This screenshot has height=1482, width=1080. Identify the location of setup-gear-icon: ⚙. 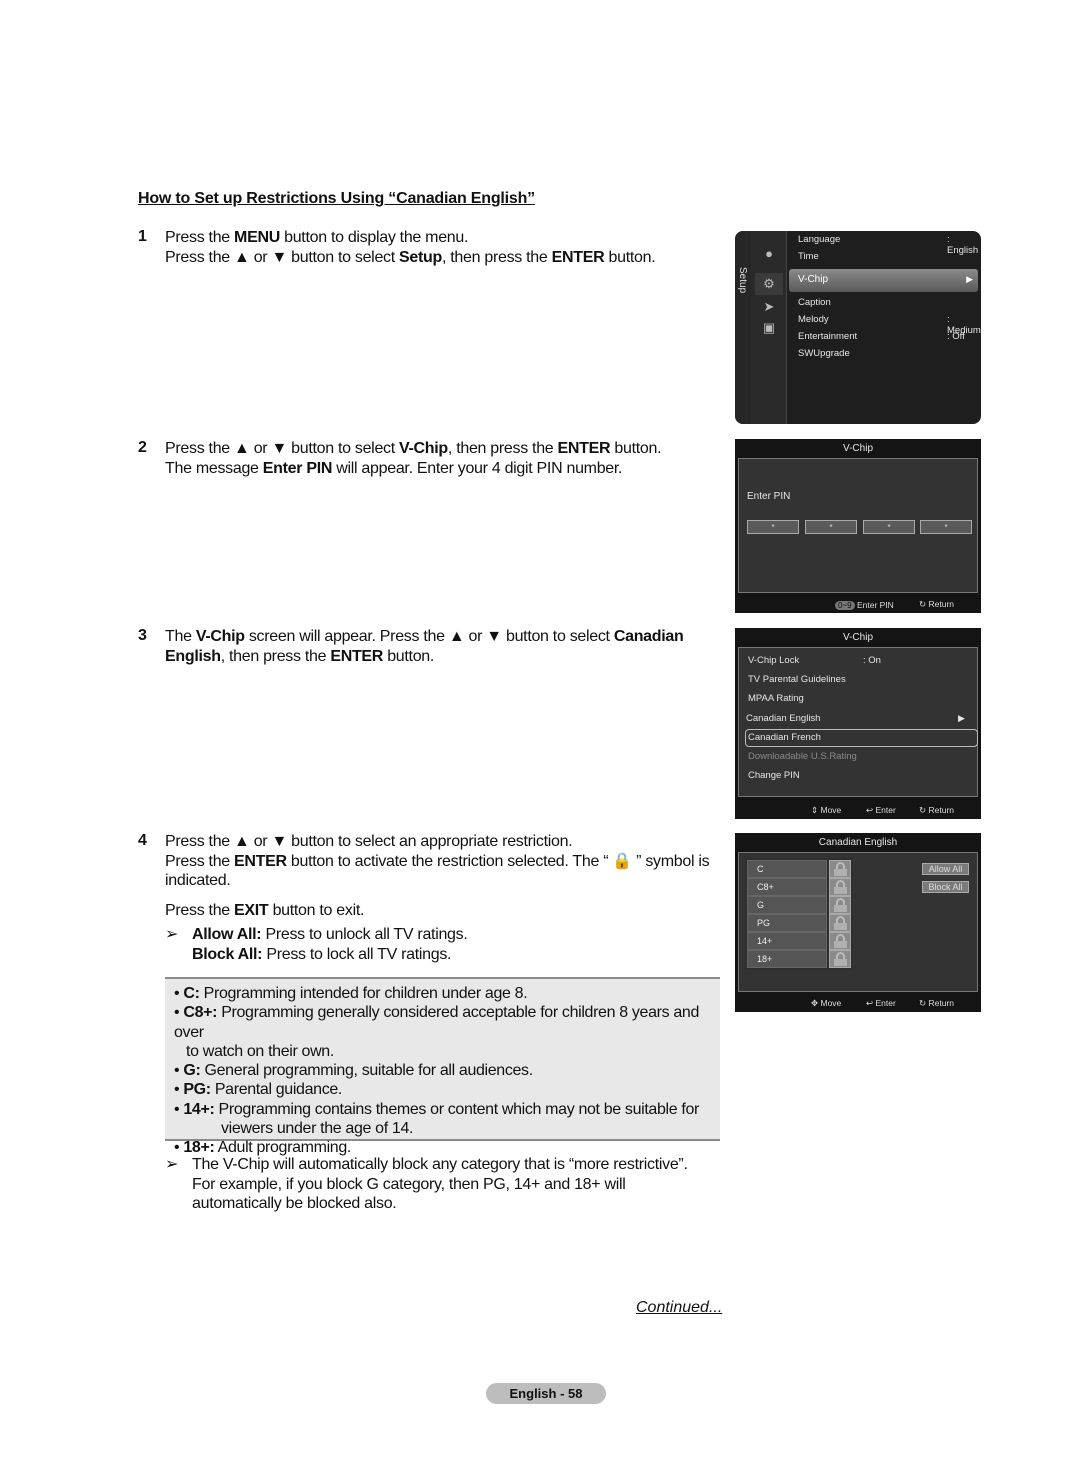
(769, 284).